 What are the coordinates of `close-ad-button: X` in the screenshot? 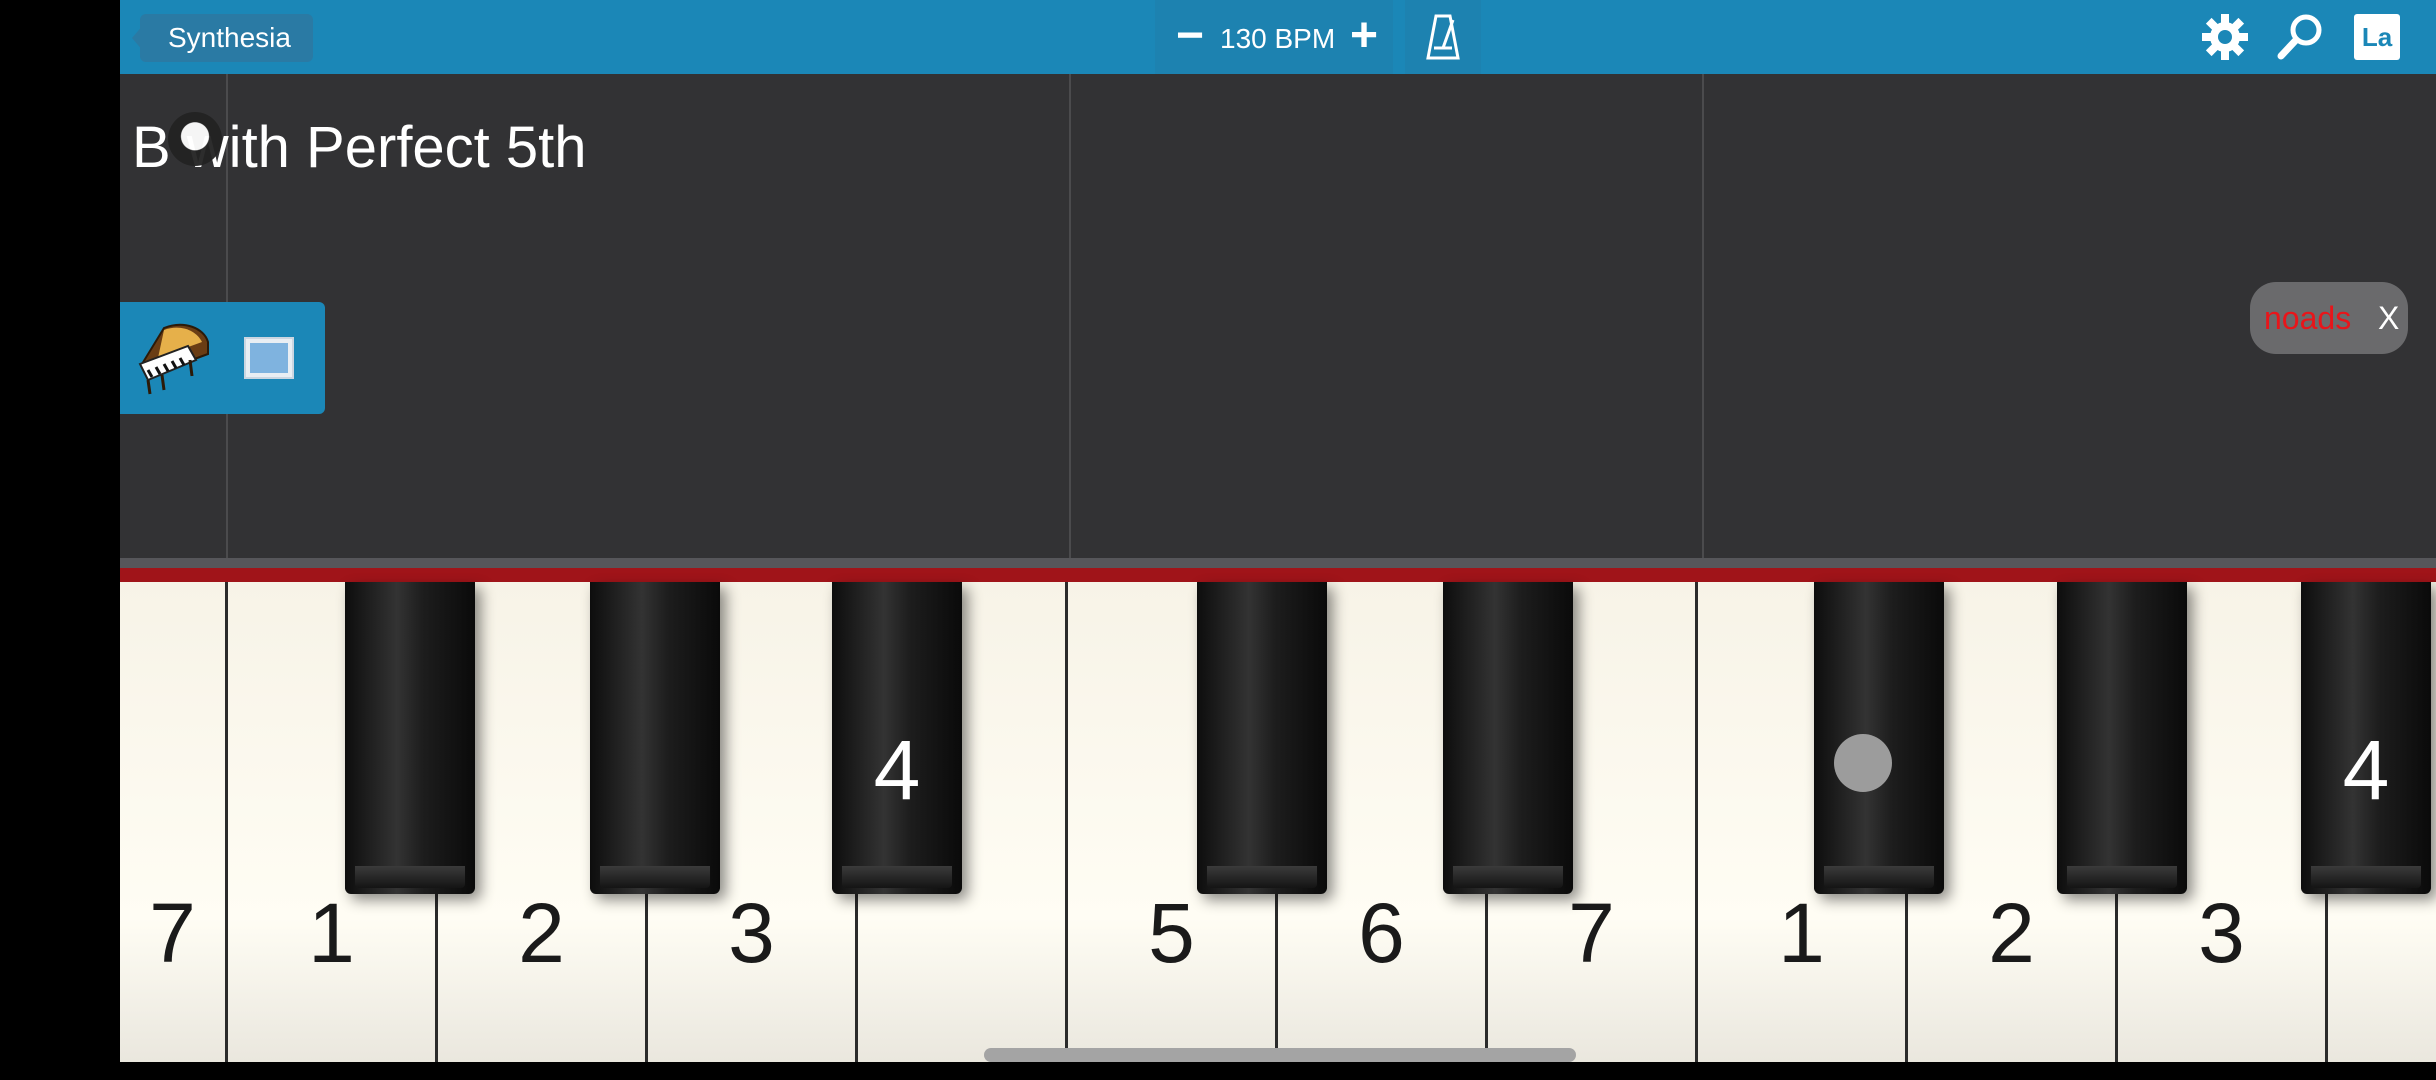 It's located at (2388, 318).